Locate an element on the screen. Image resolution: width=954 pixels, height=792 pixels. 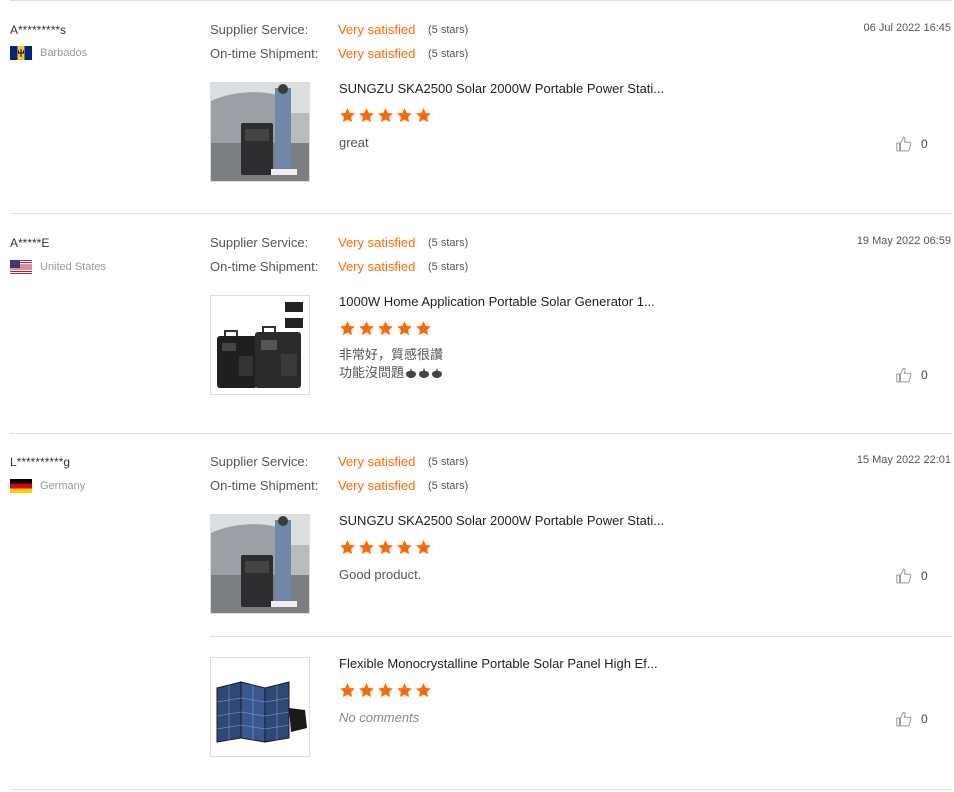
barbados-flag-icon is located at coordinates (21, 53).